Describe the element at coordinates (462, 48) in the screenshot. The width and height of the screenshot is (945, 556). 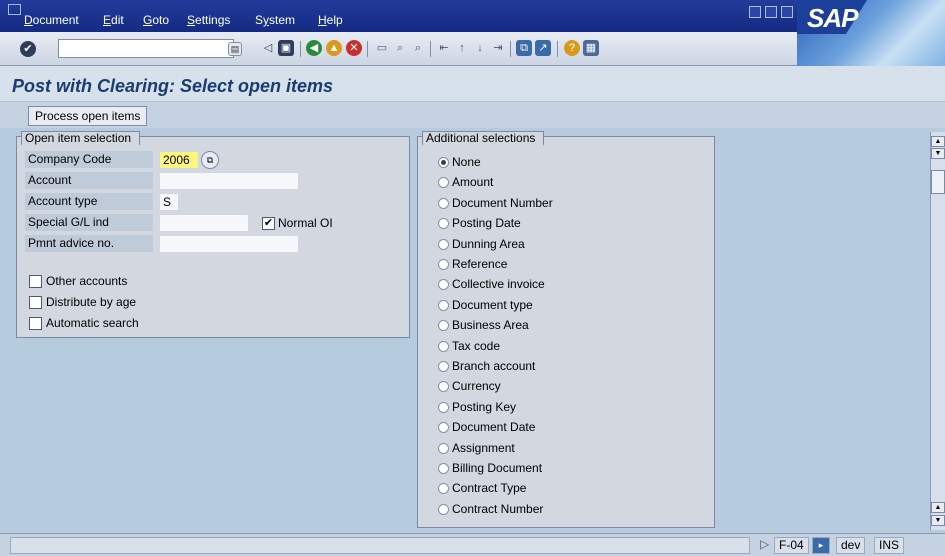
I see `previous-page-icon: ↑` at that location.